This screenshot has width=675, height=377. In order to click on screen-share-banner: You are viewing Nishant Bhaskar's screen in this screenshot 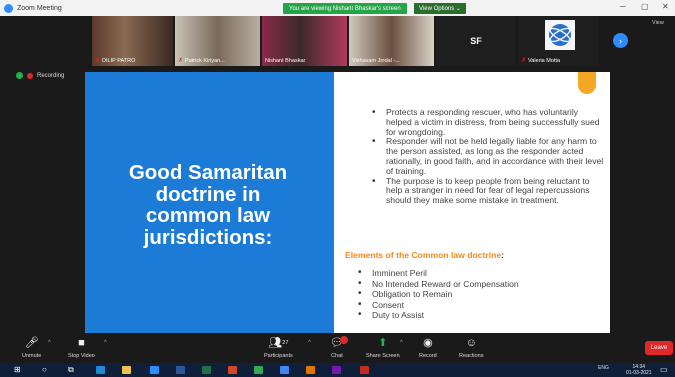, I will do `click(345, 8)`.